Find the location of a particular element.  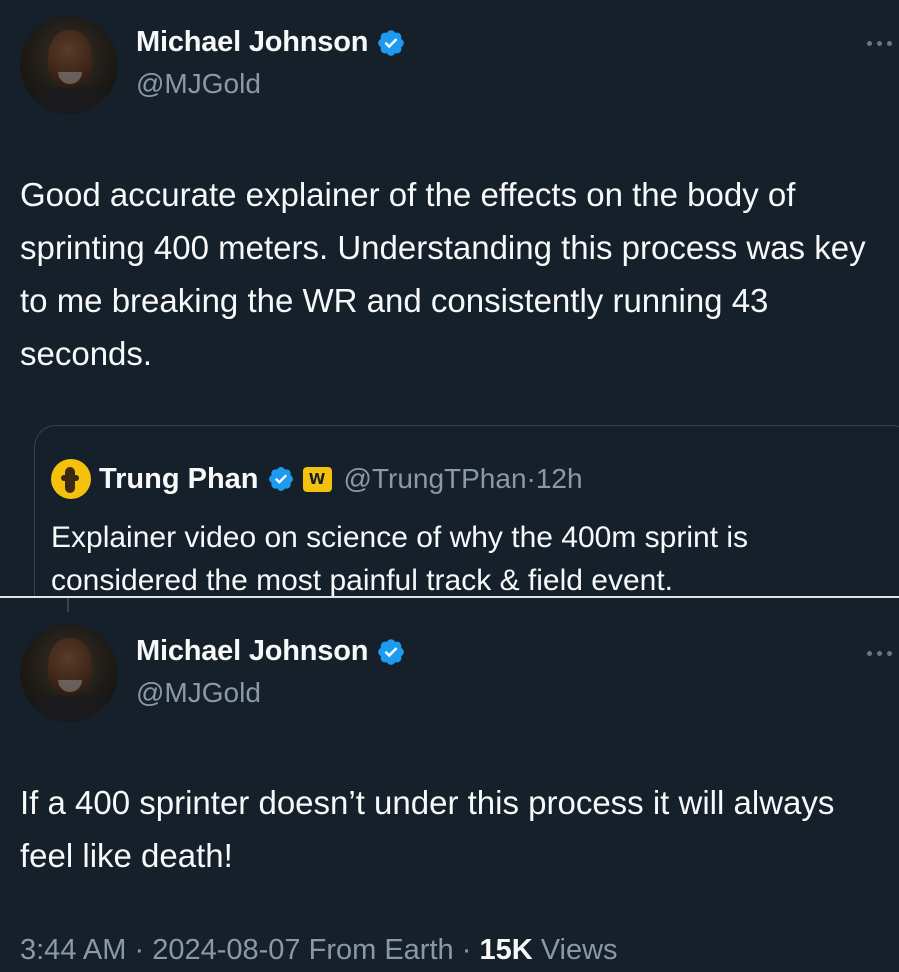

tweet-time: 3:44 AM is located at coordinates (73, 950).